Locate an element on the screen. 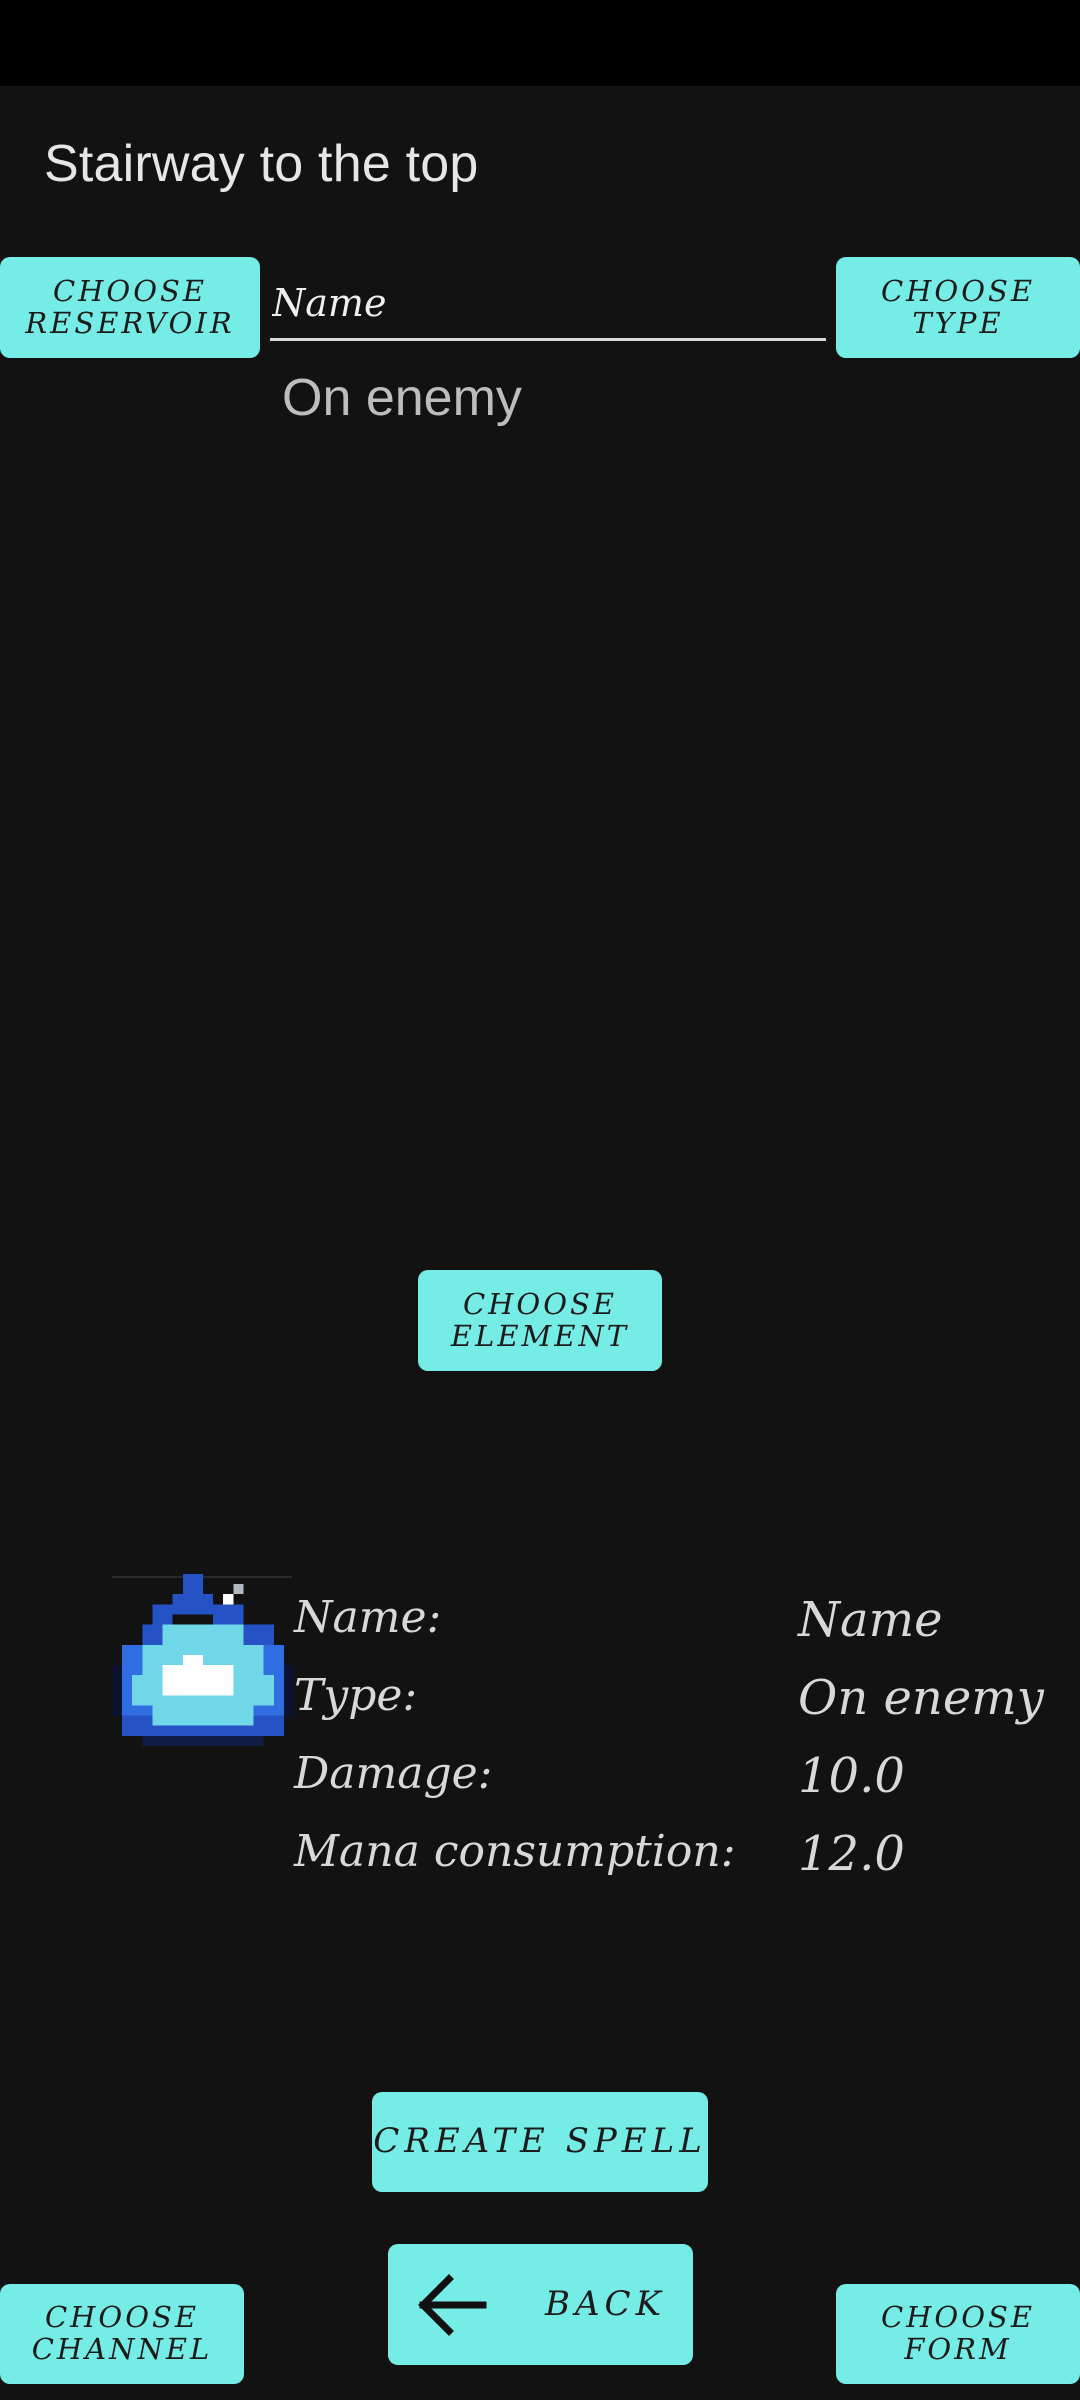 Image resolution: width=1080 pixels, height=2400 pixels. choose-reservoir-button: CHOOSE RESERVOIR is located at coordinates (130, 307).